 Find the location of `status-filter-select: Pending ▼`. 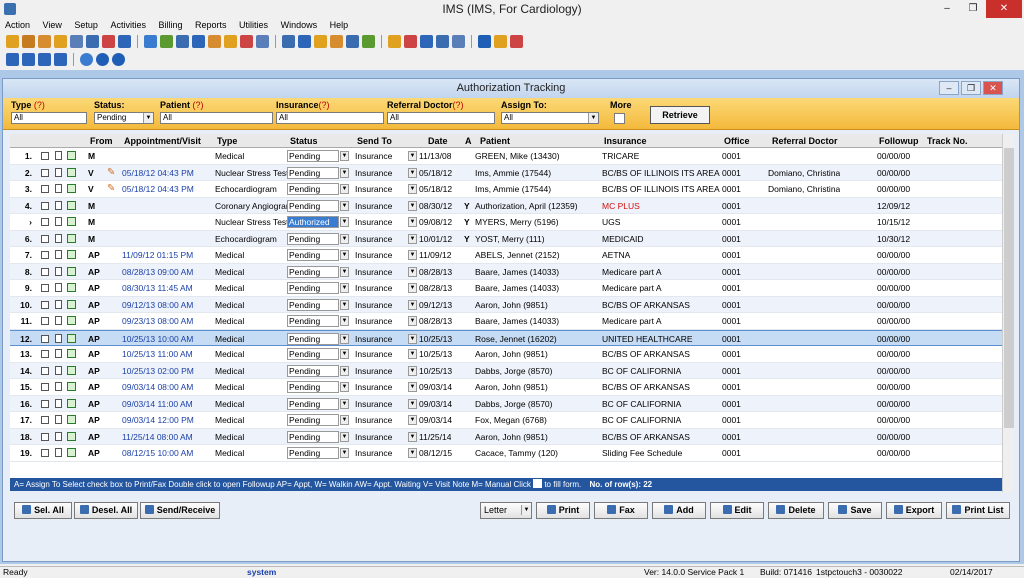

status-filter-select: Pending ▼ is located at coordinates (124, 118).